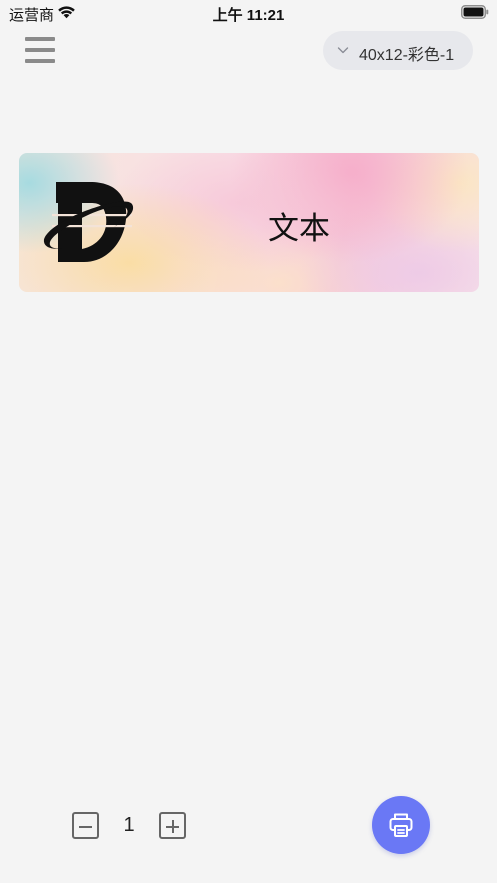 This screenshot has width=497, height=883. Describe the element at coordinates (40, 50) in the screenshot. I see `hamburger-menu-icon` at that location.